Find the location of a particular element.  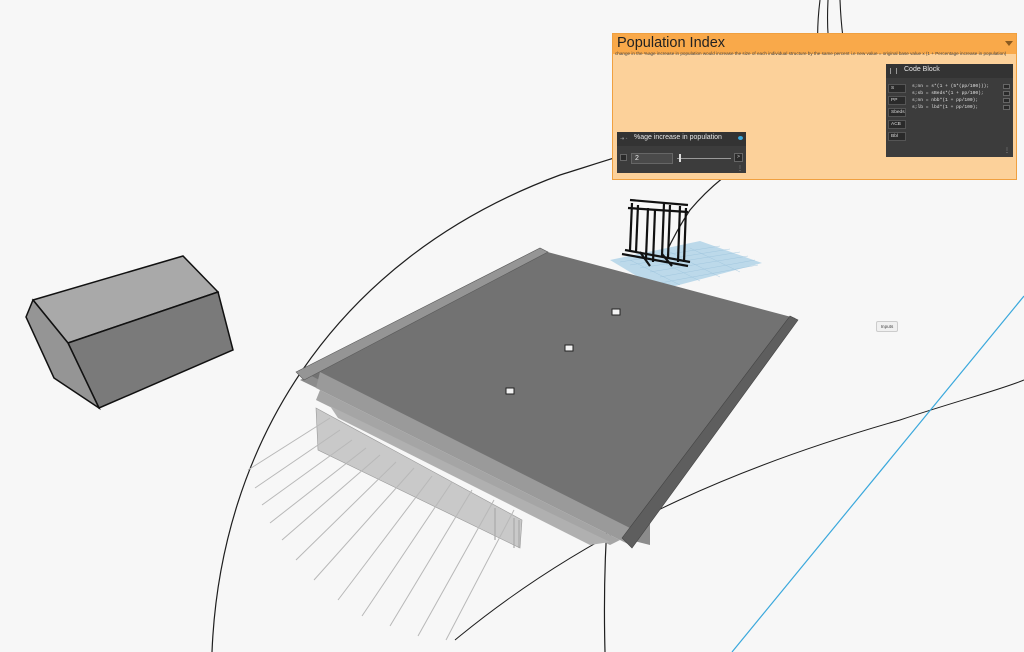

population-slider-node: ⇥ ◦ %age increase in population 2 > ⋮ is located at coordinates (681, 152).